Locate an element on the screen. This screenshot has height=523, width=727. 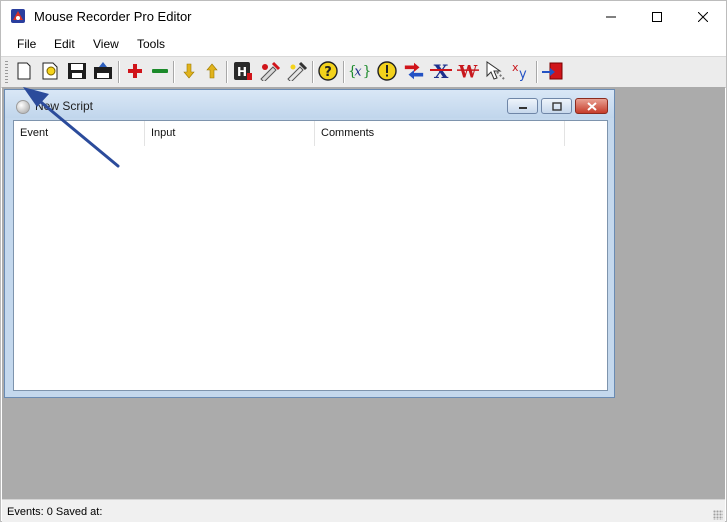
help-button: ? is located at coordinates (328, 71).